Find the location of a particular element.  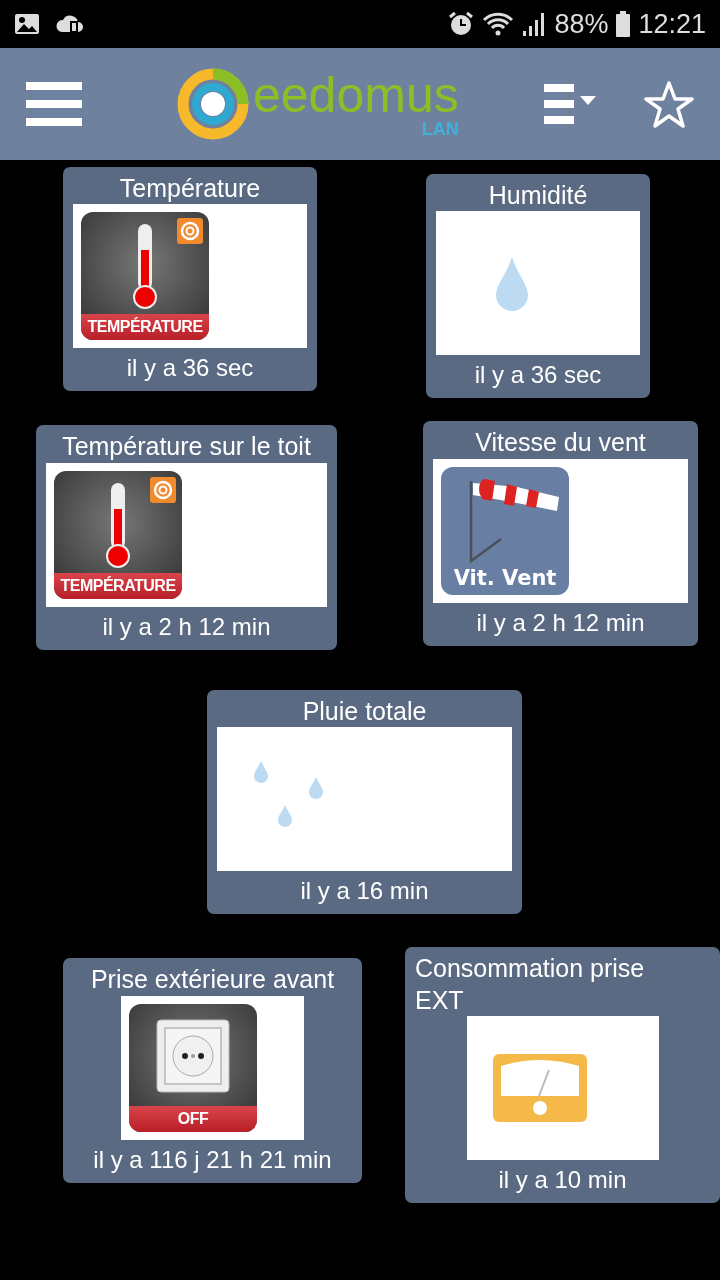

updated-time: il y a 16 min is located at coordinates (364, 891).